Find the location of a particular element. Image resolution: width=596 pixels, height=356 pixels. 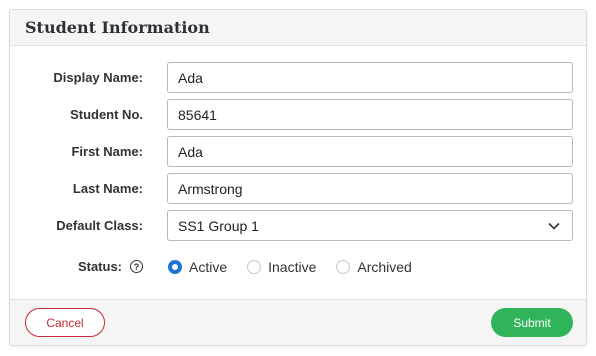

status-option-label: Active is located at coordinates (208, 266).